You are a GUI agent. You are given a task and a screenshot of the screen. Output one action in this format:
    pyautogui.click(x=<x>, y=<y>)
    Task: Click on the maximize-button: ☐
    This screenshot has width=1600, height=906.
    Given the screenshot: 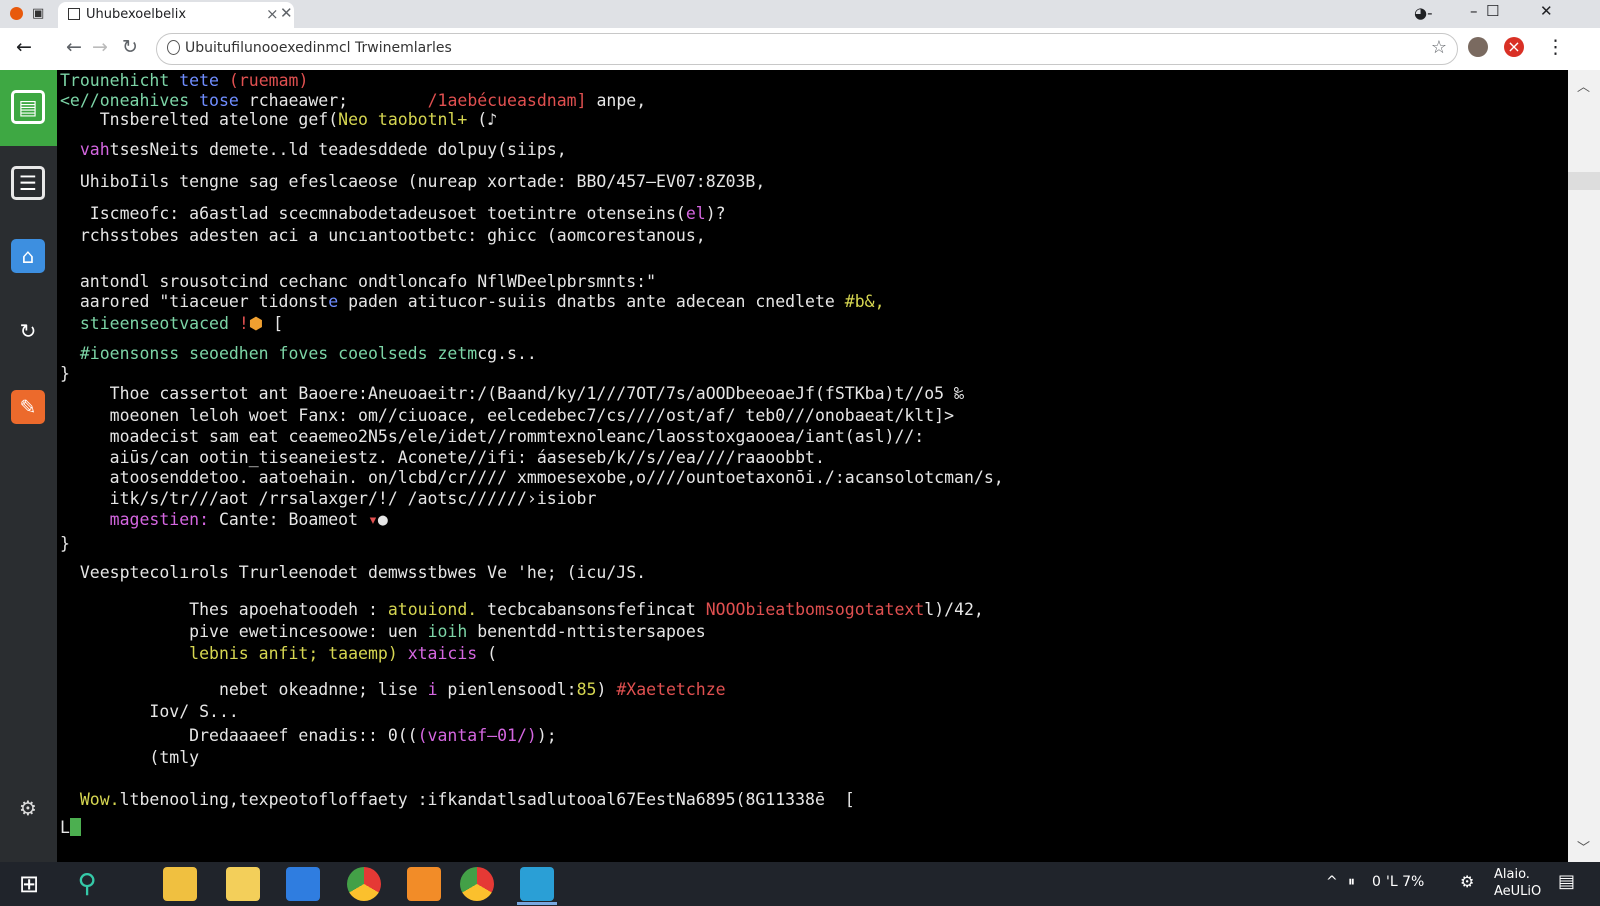 What is the action you would take?
    pyautogui.click(x=1492, y=11)
    